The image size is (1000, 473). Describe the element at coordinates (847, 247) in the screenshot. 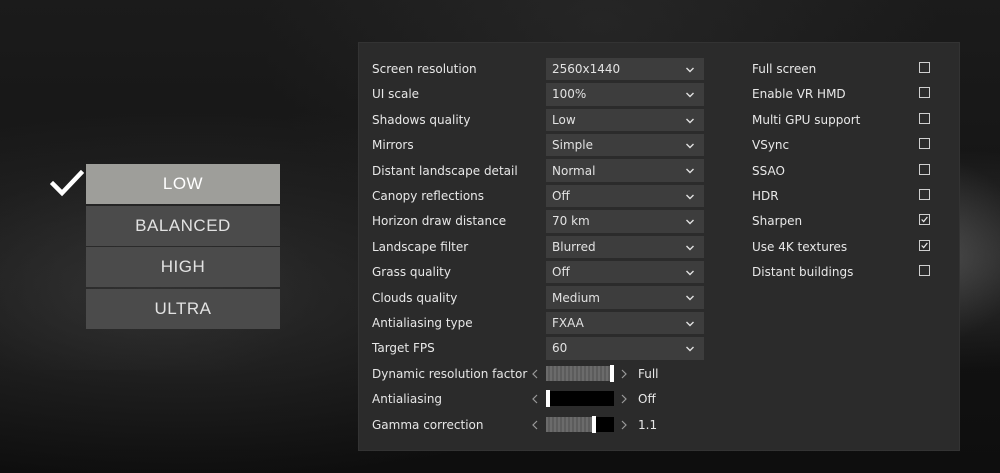

I see `setting-row-use-4k-textures: Use 4K textures` at that location.